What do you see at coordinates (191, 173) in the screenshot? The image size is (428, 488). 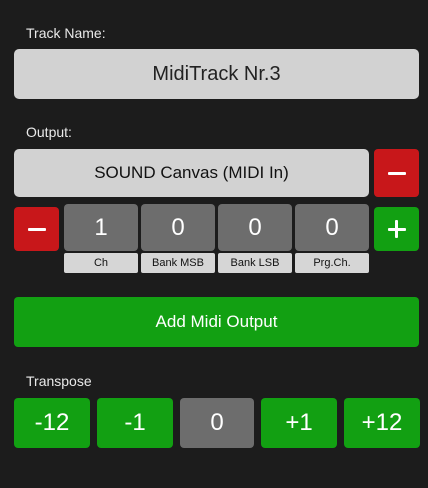 I see `output-device-field: SOUND Canvas (MIDI In)` at bounding box center [191, 173].